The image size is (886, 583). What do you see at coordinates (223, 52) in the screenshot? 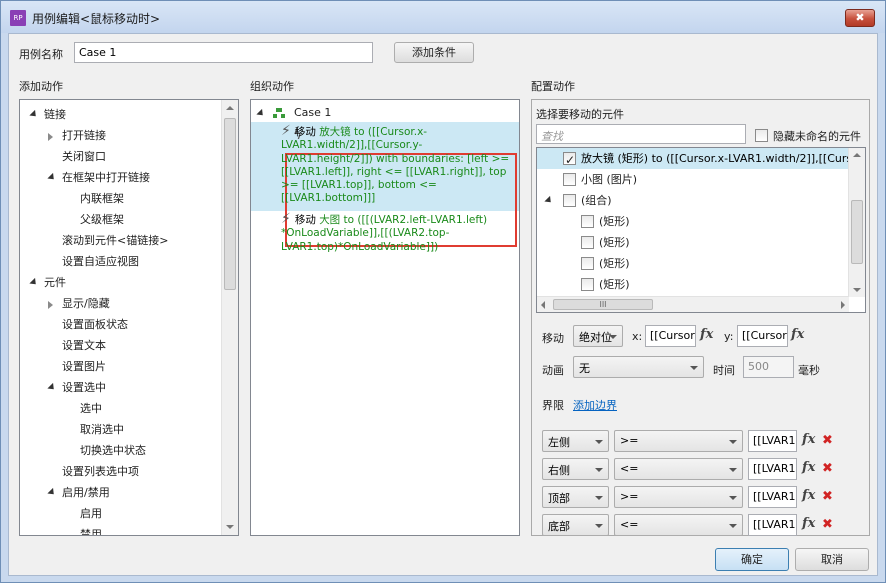
I see `case-name-input: Case 1` at bounding box center [223, 52].